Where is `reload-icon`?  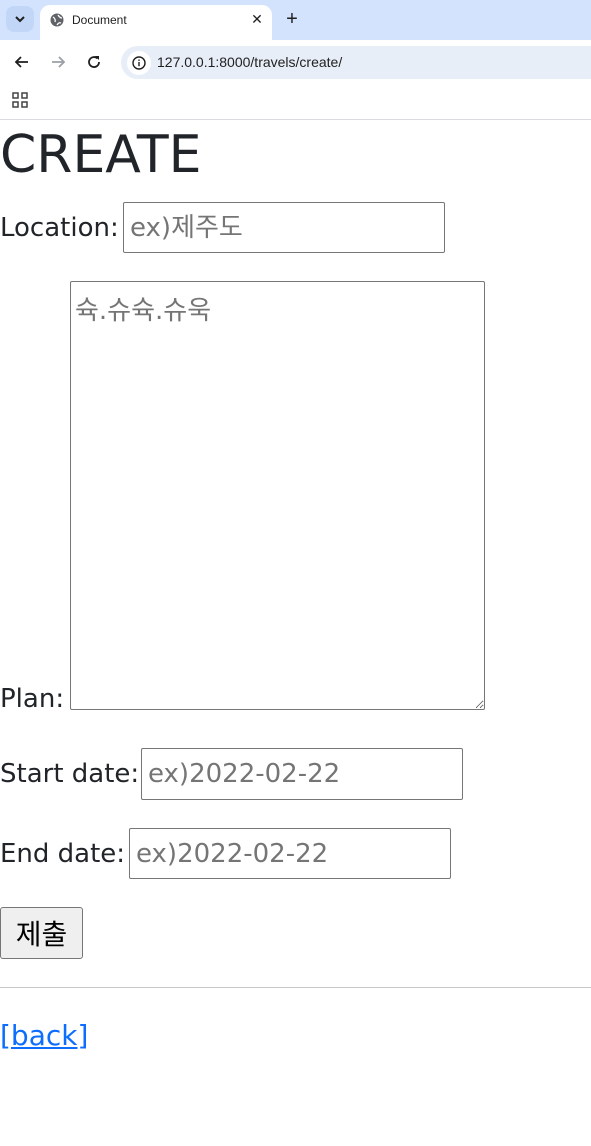 reload-icon is located at coordinates (94, 62).